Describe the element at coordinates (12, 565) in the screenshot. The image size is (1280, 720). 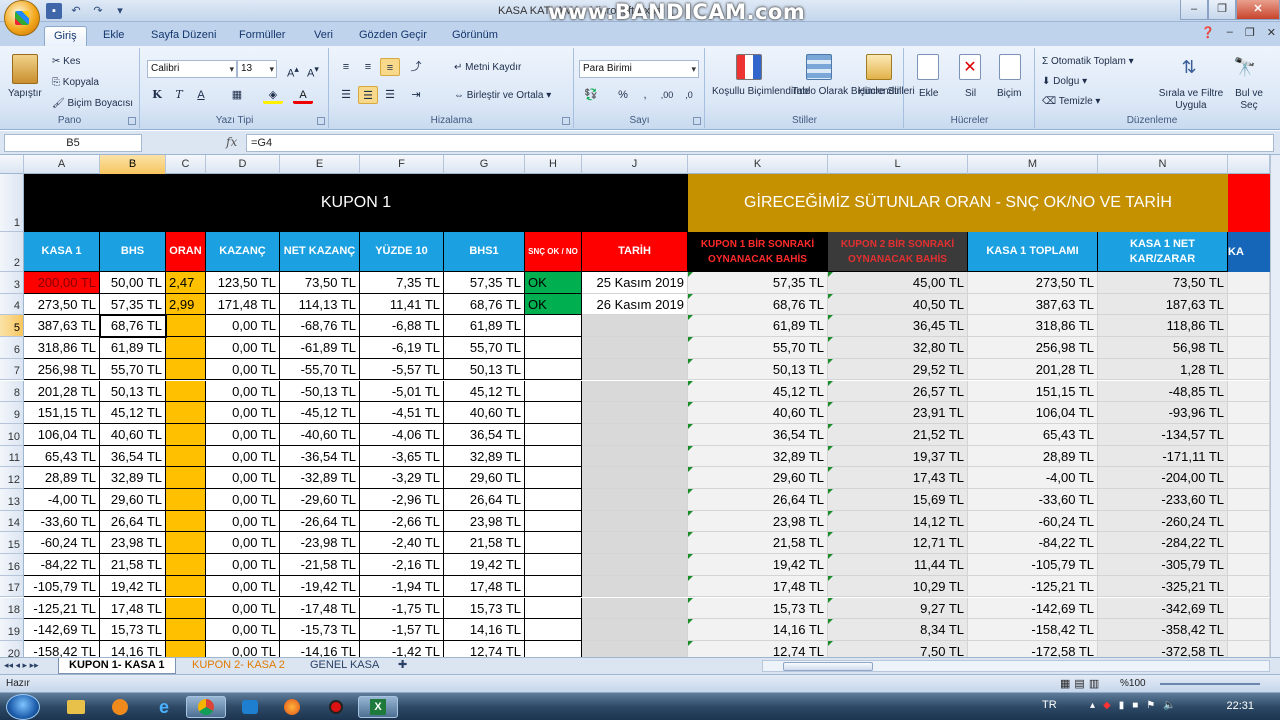
I see `row-header-16: 16` at that location.